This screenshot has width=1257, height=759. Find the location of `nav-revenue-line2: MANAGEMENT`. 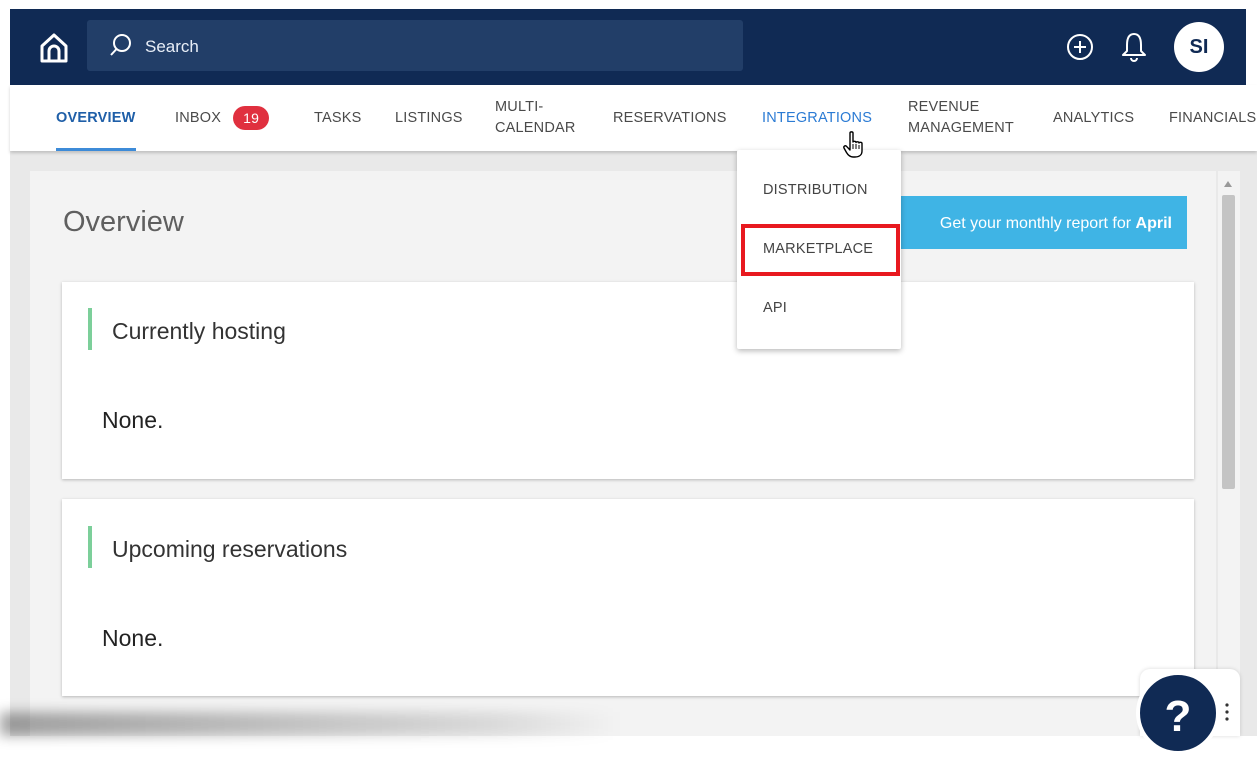

nav-revenue-line2: MANAGEMENT is located at coordinates (961, 128).